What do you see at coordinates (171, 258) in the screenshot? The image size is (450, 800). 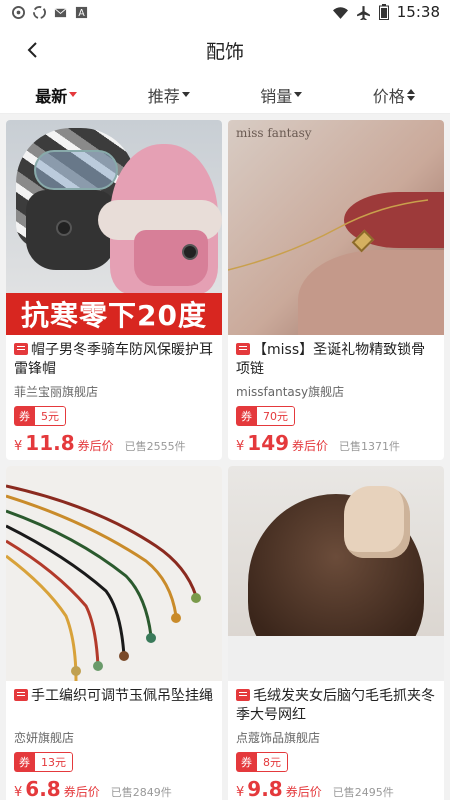 I see `pink-mask-shape` at bounding box center [171, 258].